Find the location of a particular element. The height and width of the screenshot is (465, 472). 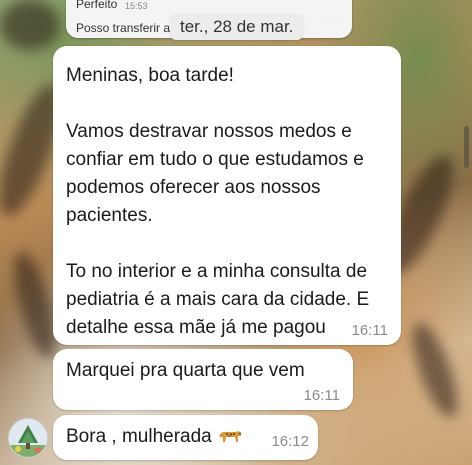

sender-avatar is located at coordinates (28, 438).